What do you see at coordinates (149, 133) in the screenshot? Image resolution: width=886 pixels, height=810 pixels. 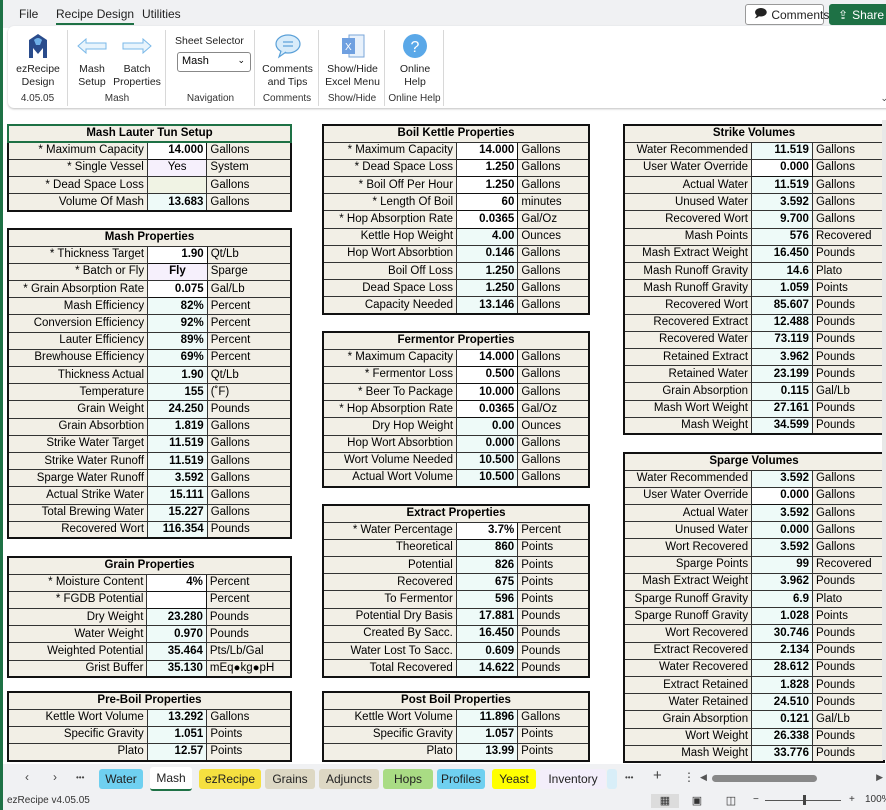 I see `table-title: Mash Lauter Tun Setup` at bounding box center [149, 133].